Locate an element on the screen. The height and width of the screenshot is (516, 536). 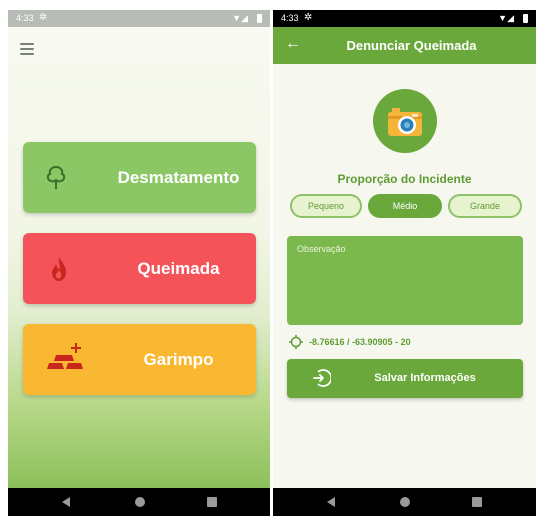
desmatamento-button: Desmatamento is located at coordinates (139, 177).